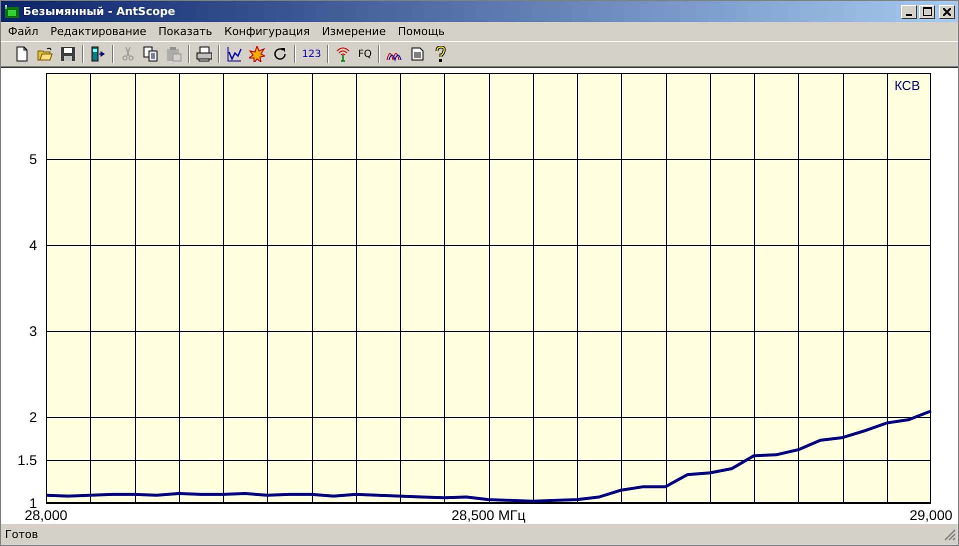 This screenshot has height=546, width=959. I want to click on maximize-button, so click(927, 11).